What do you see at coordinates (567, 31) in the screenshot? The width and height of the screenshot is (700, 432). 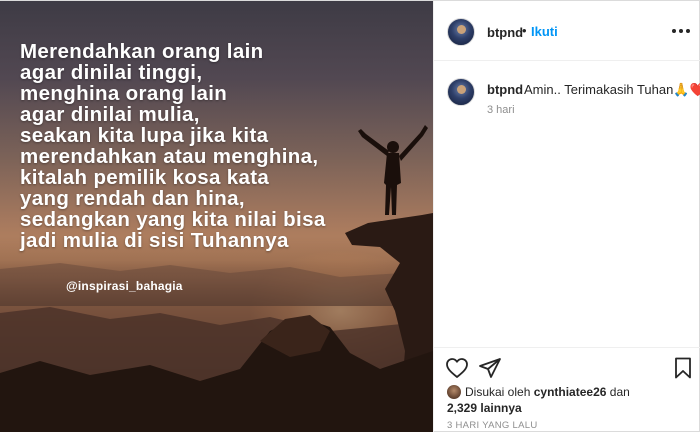 I see `post-header: btpnd • Ikuti` at bounding box center [567, 31].